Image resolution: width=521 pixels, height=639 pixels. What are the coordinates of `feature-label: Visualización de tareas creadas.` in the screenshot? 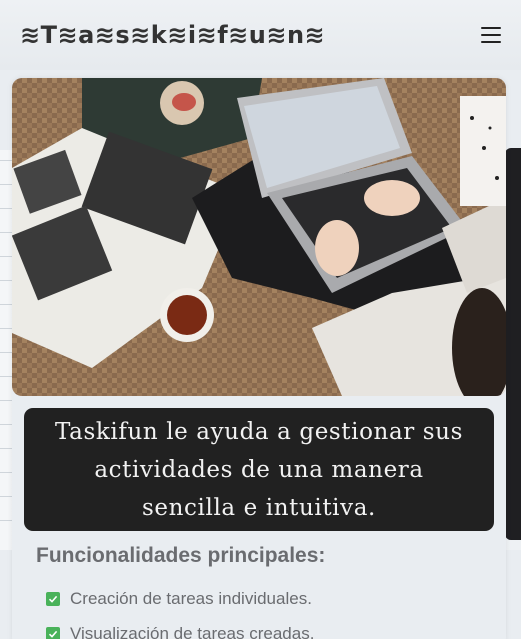 It's located at (192, 631).